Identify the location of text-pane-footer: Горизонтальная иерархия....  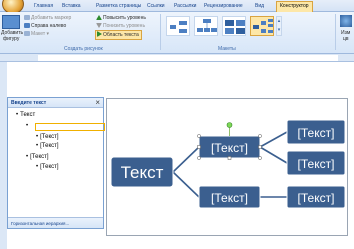
(55, 222).